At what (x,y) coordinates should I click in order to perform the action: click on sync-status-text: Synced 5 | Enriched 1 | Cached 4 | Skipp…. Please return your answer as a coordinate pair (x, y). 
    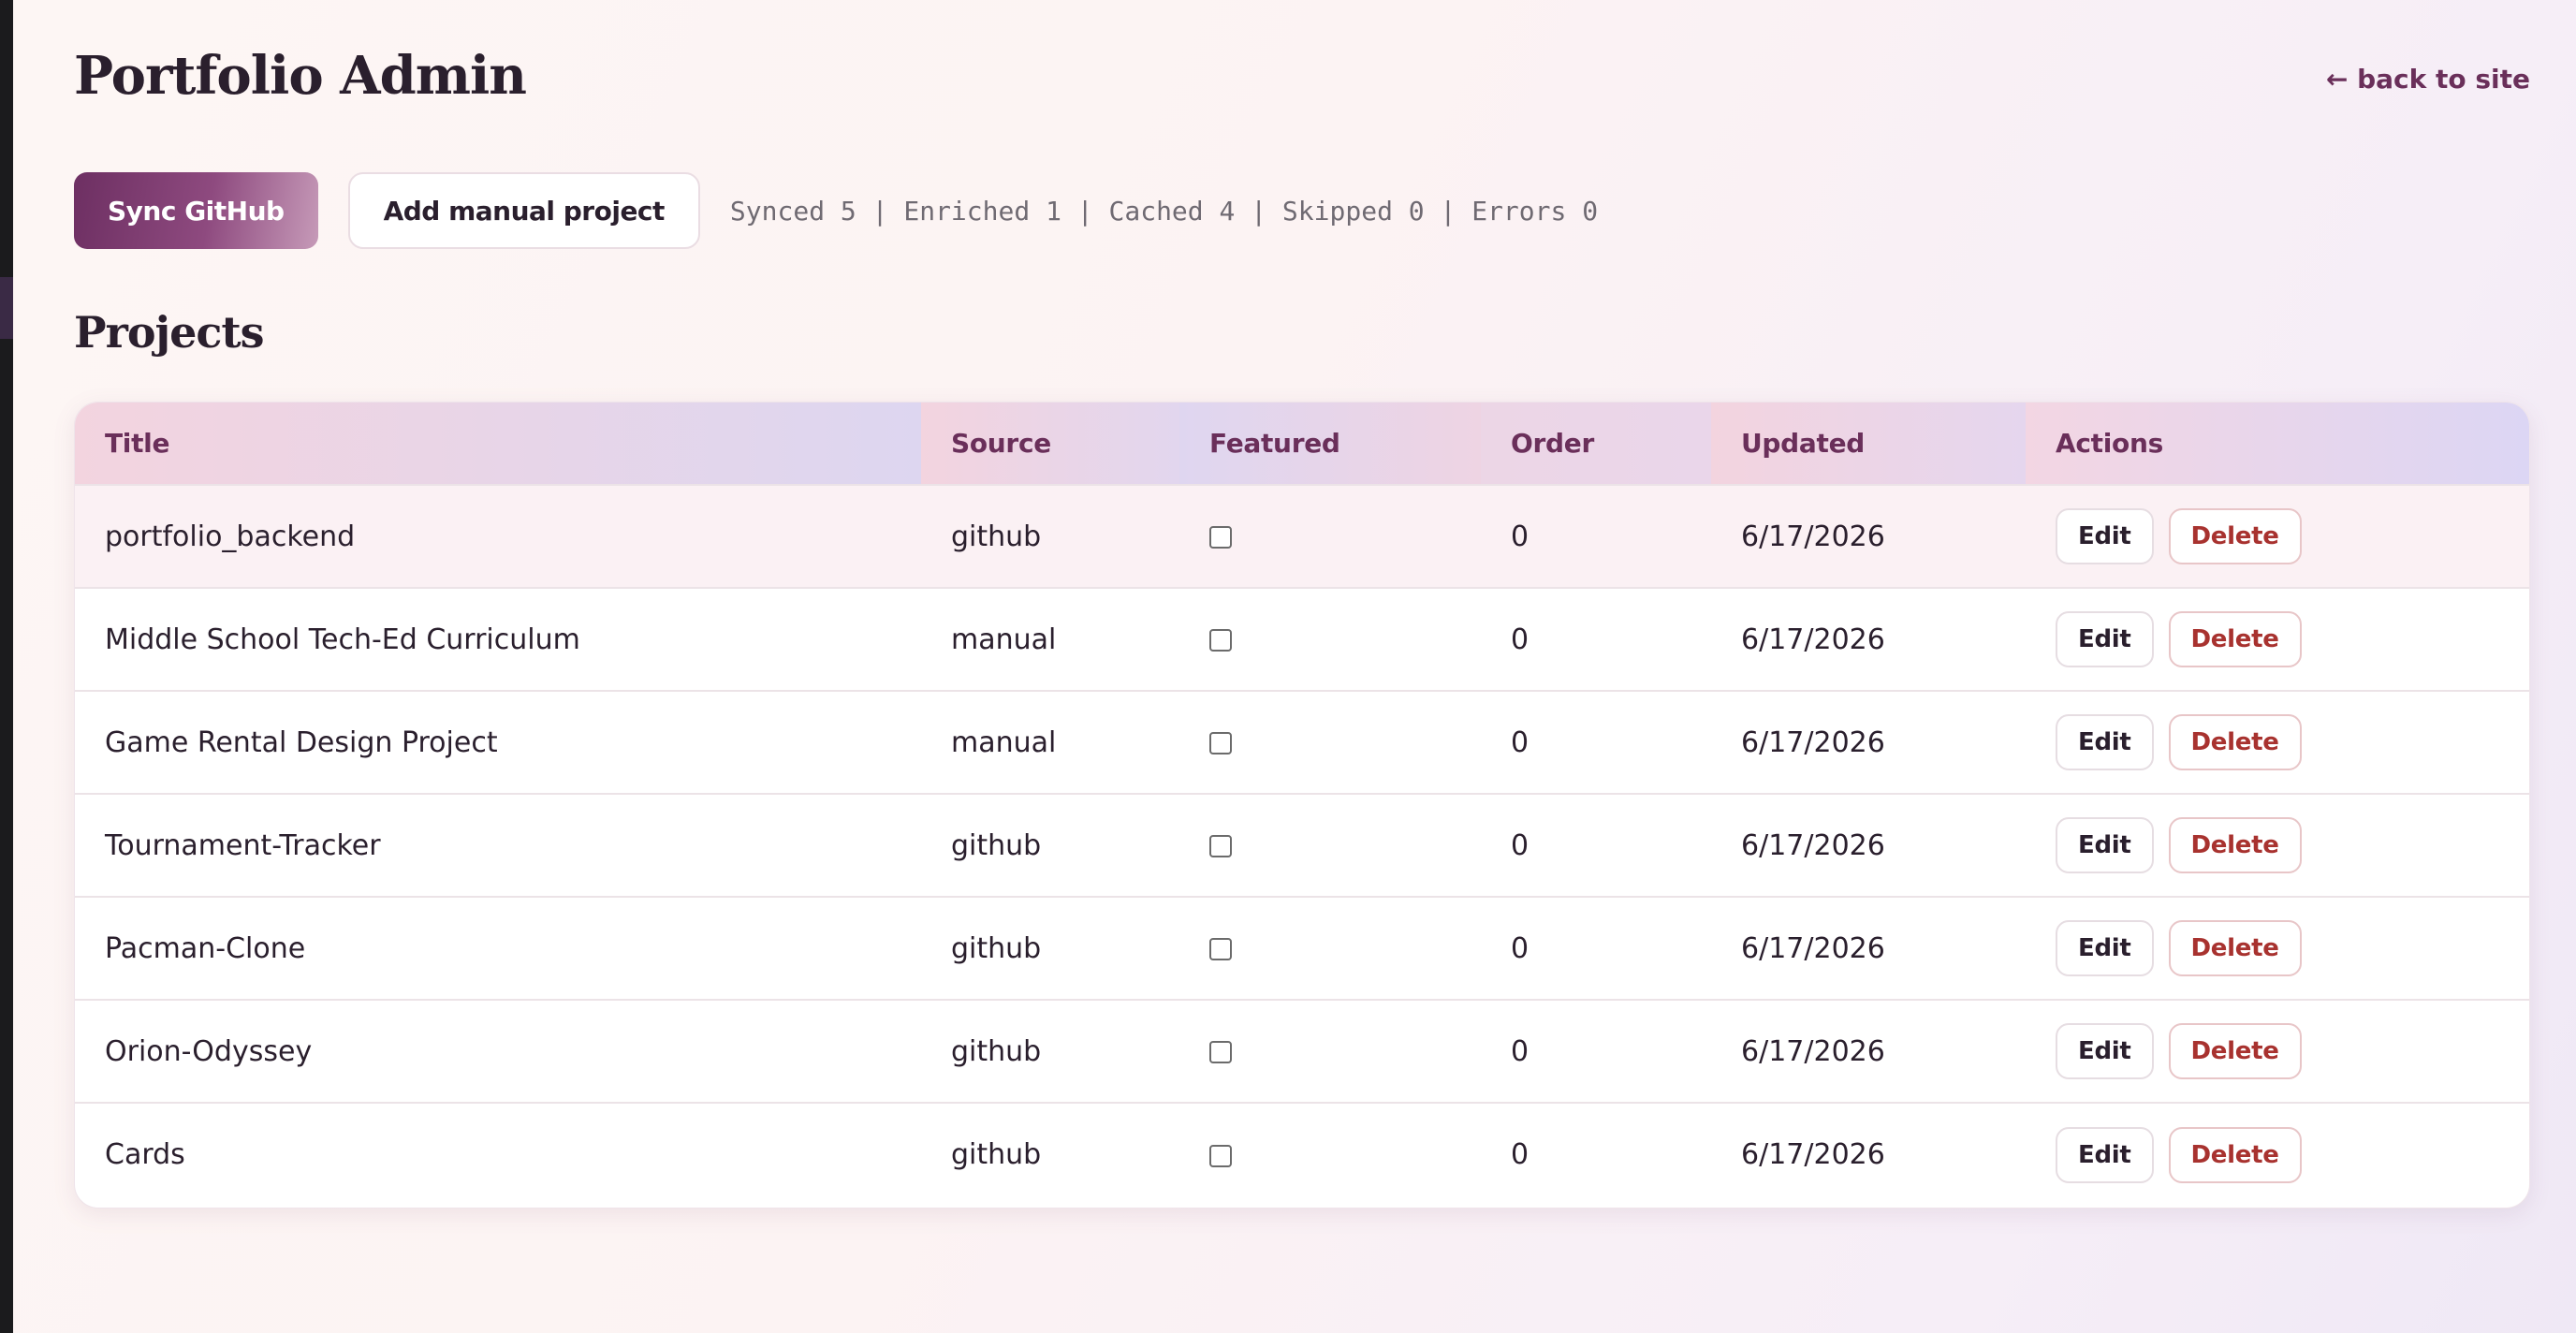
    Looking at the image, I should click on (1164, 211).